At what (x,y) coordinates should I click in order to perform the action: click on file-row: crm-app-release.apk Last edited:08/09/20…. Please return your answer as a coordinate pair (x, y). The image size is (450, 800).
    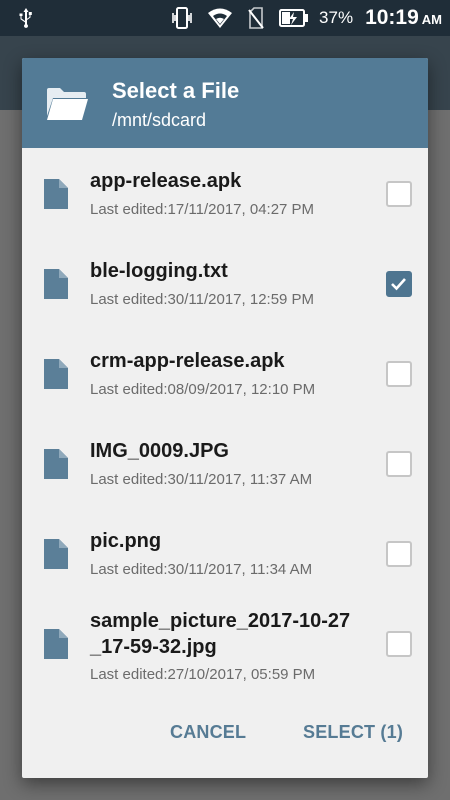
    Looking at the image, I should click on (225, 373).